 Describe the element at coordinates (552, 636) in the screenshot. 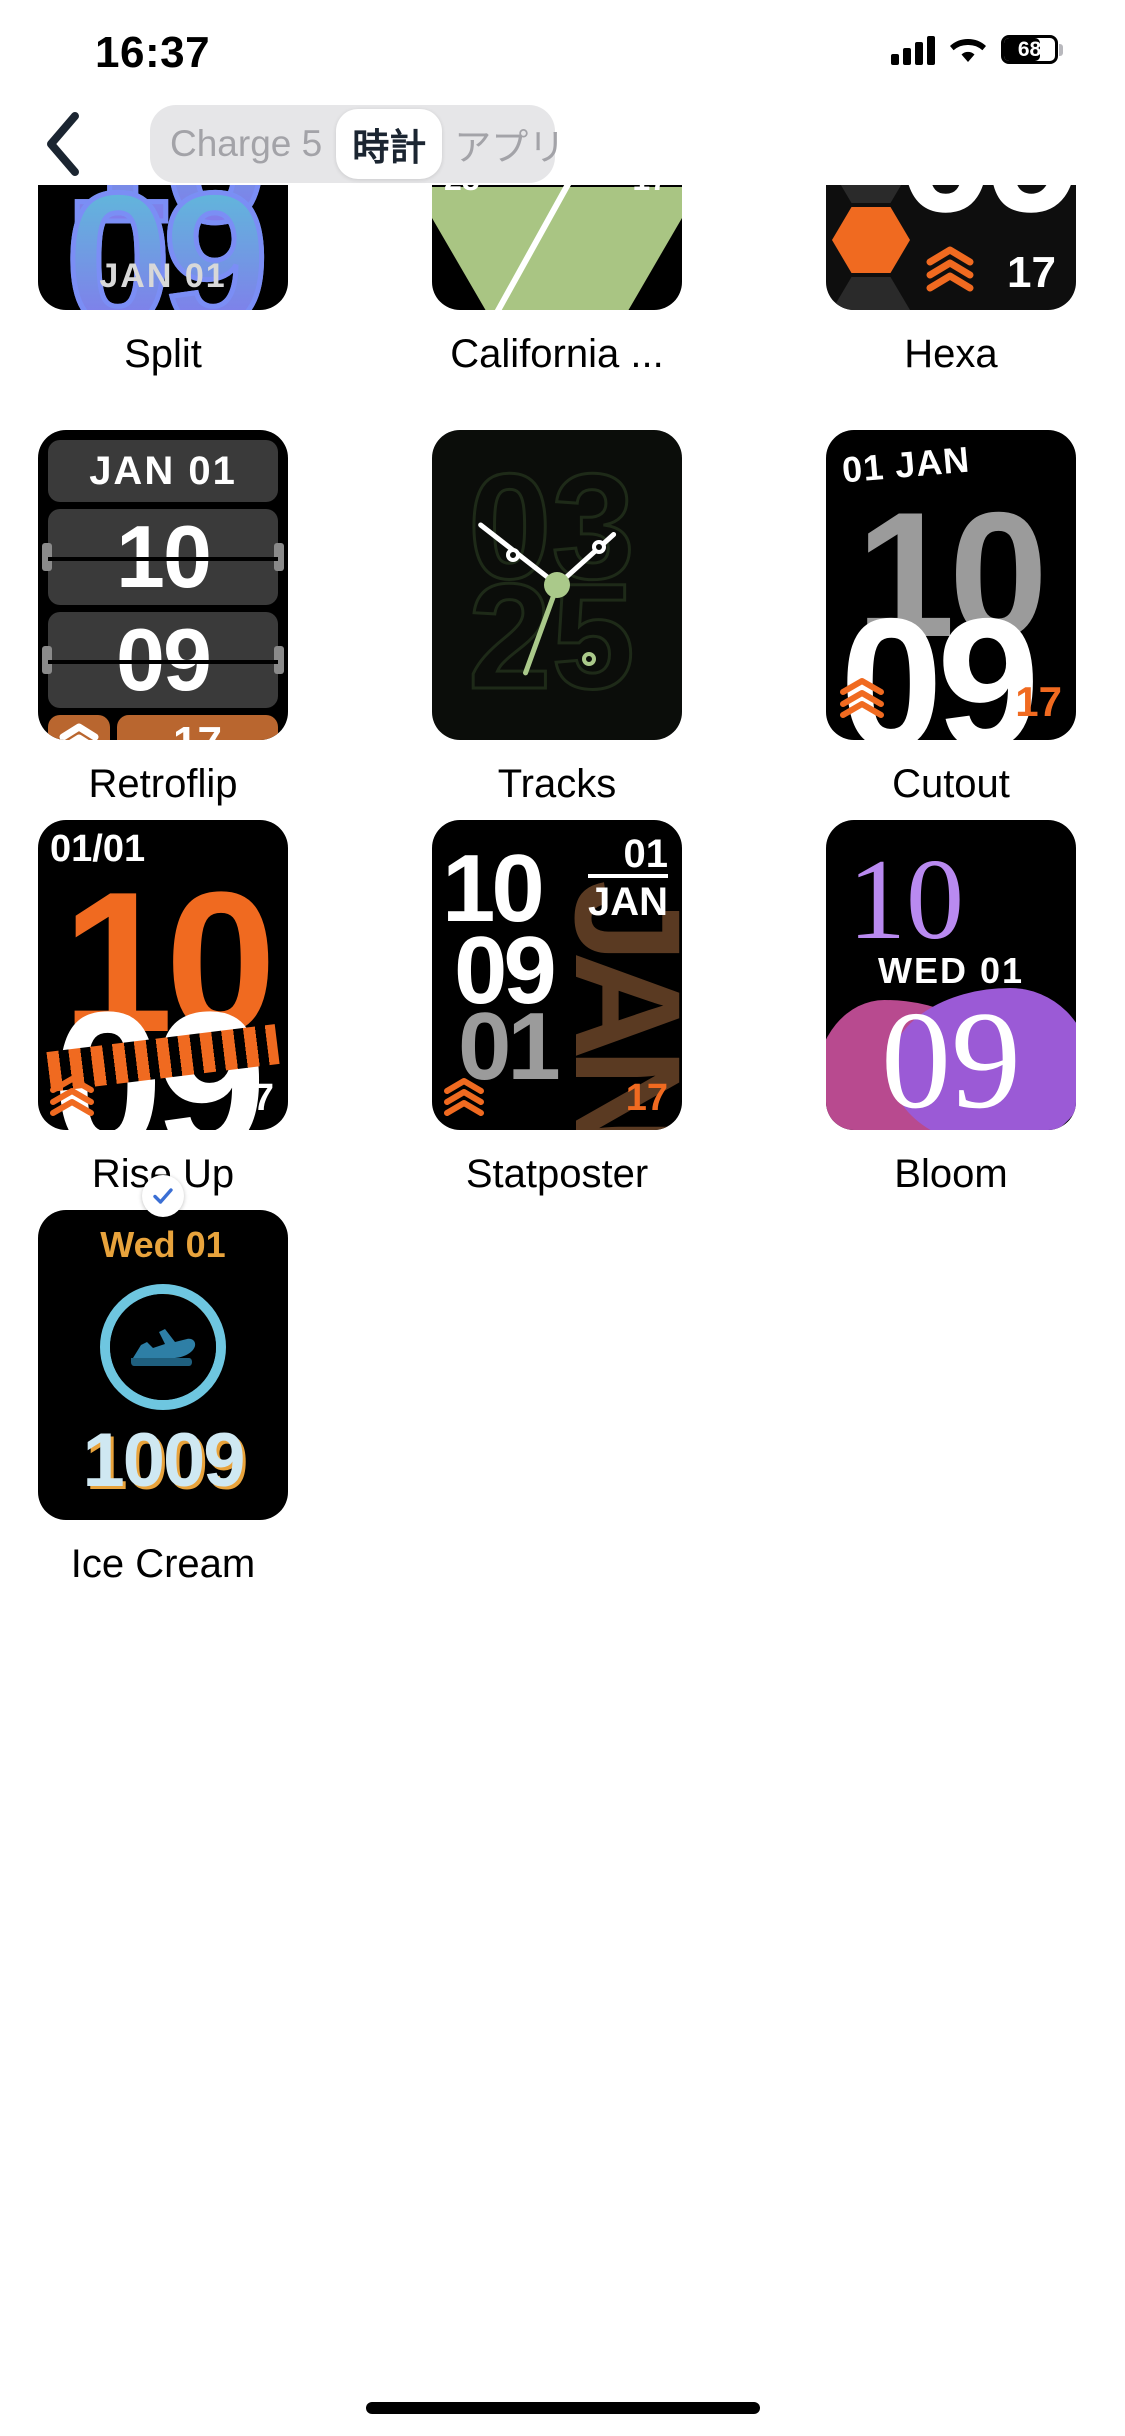

I see `tracks-ghost-bottom: 25` at that location.